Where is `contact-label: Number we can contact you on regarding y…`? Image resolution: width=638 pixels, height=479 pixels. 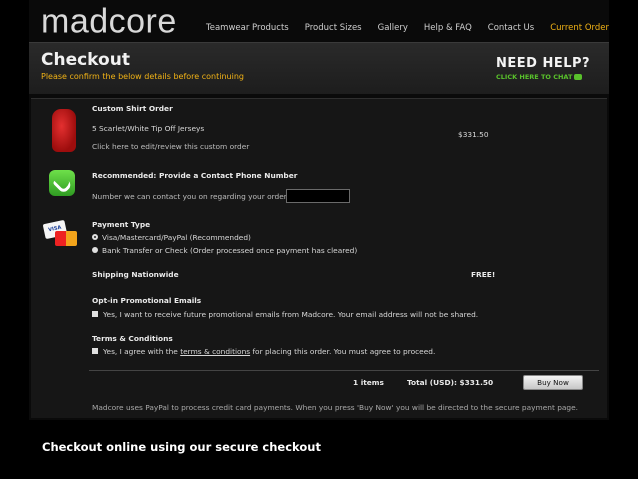
contact-label: Number we can contact you on regarding y… is located at coordinates (191, 196).